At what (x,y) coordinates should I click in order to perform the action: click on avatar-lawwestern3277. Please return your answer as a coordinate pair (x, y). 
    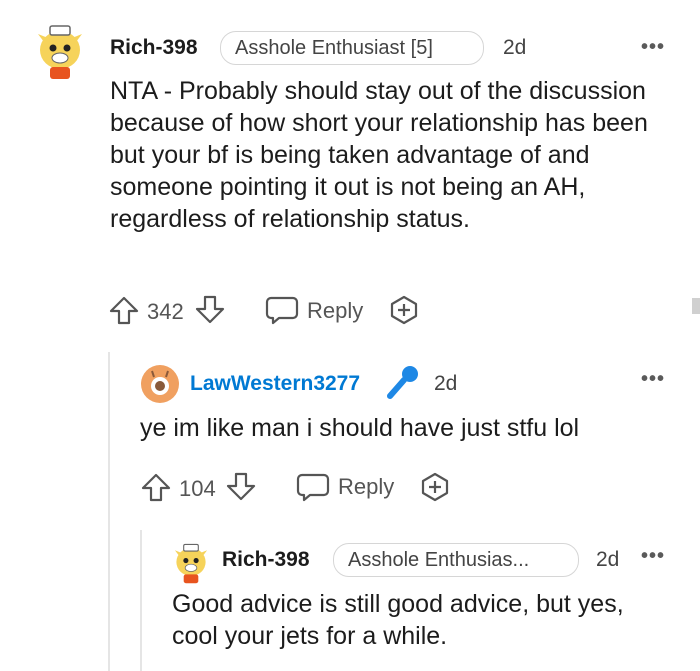
    Looking at the image, I should click on (160, 384).